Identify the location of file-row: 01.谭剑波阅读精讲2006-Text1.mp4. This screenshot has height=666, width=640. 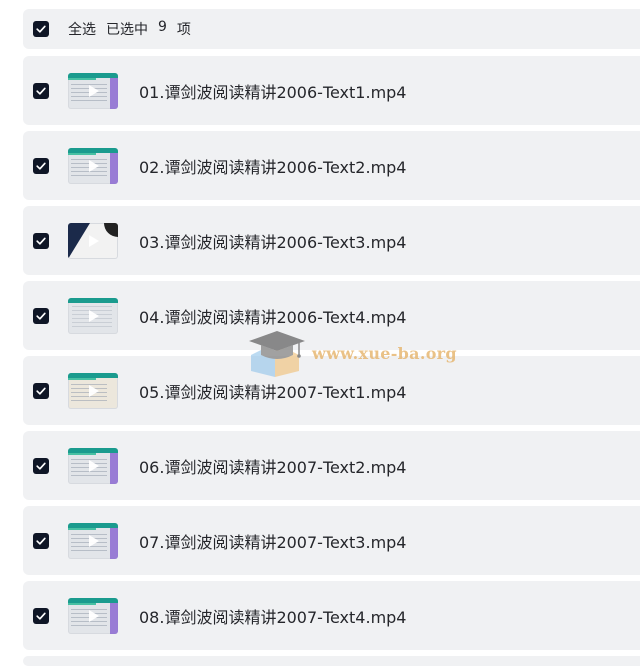
(331, 90).